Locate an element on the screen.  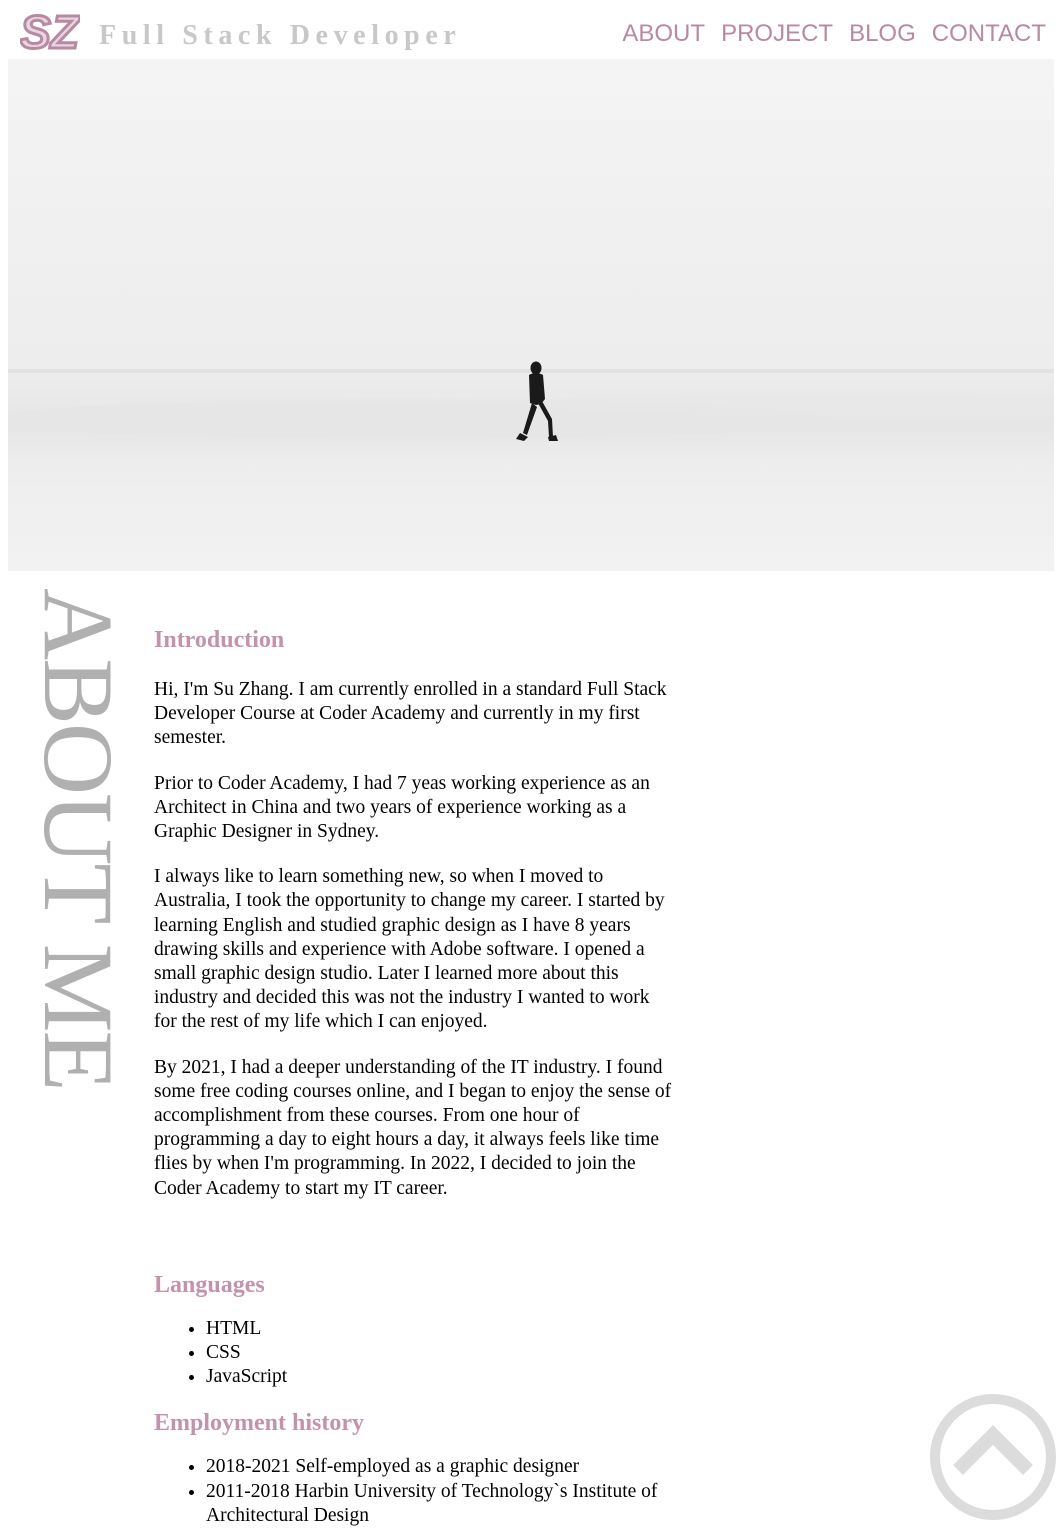
logo-text-fill: SZ is located at coordinates (50, 31).